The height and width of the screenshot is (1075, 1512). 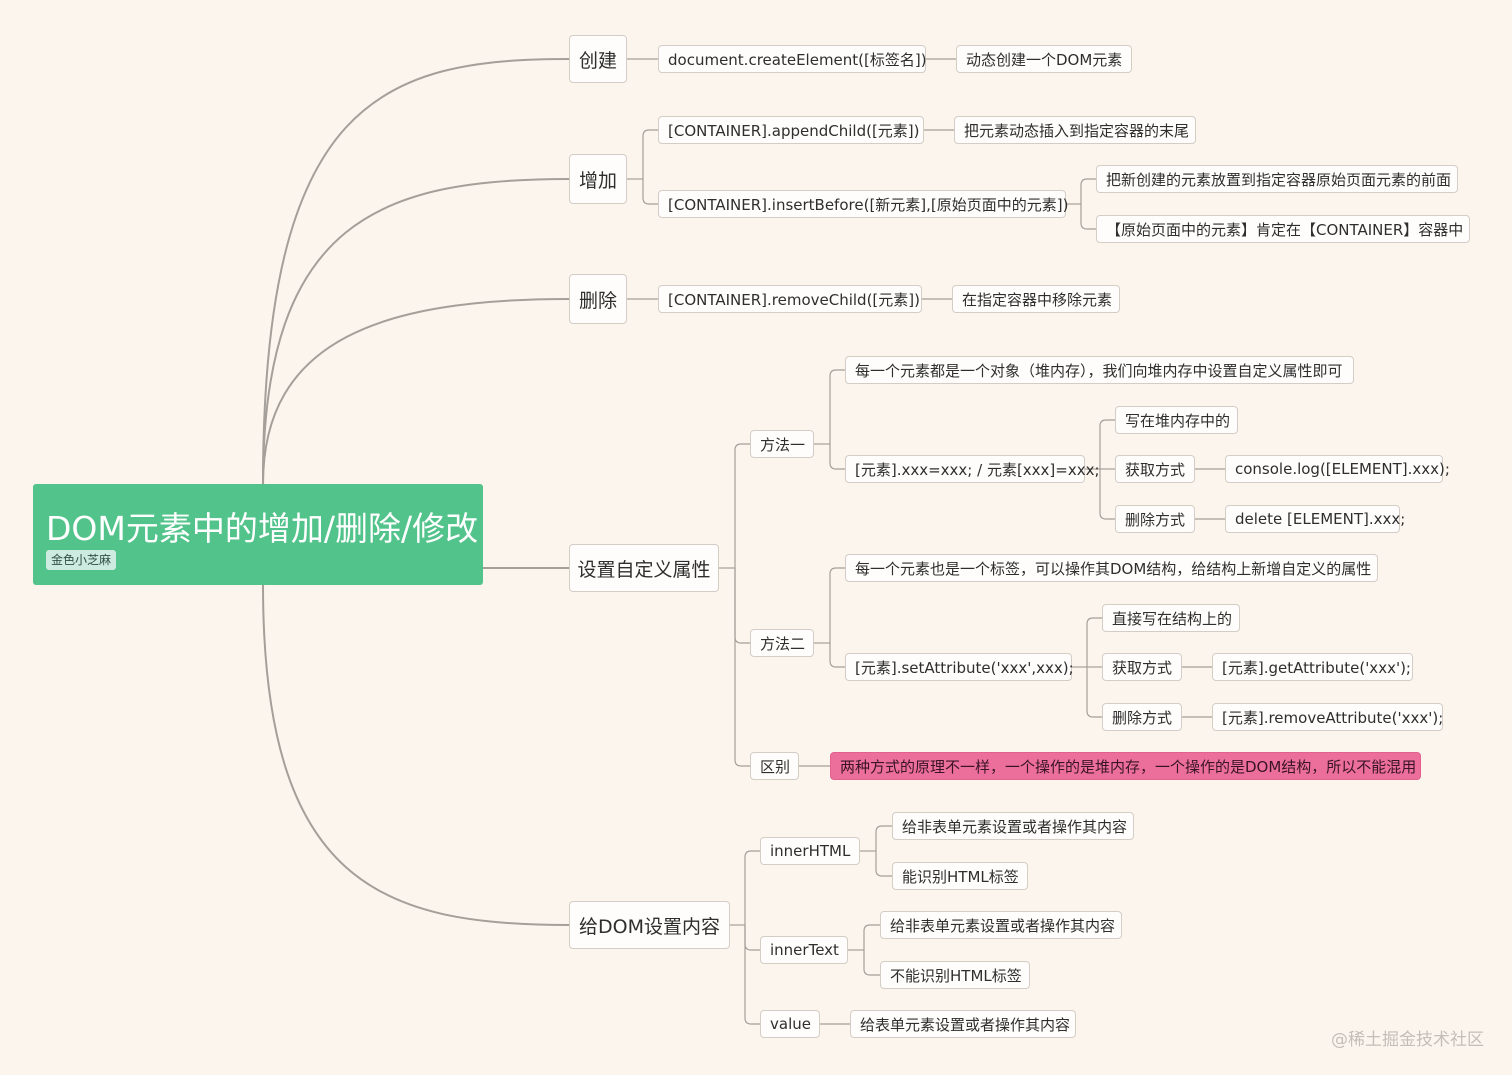 I want to click on link-root-add, so click(x=416, y=331).